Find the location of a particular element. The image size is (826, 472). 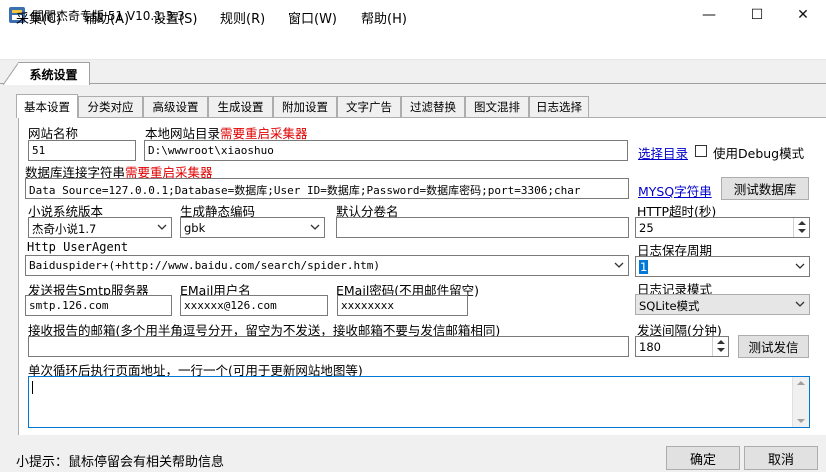

email-user-input: xxxxxx@126.com is located at coordinates (254, 305).